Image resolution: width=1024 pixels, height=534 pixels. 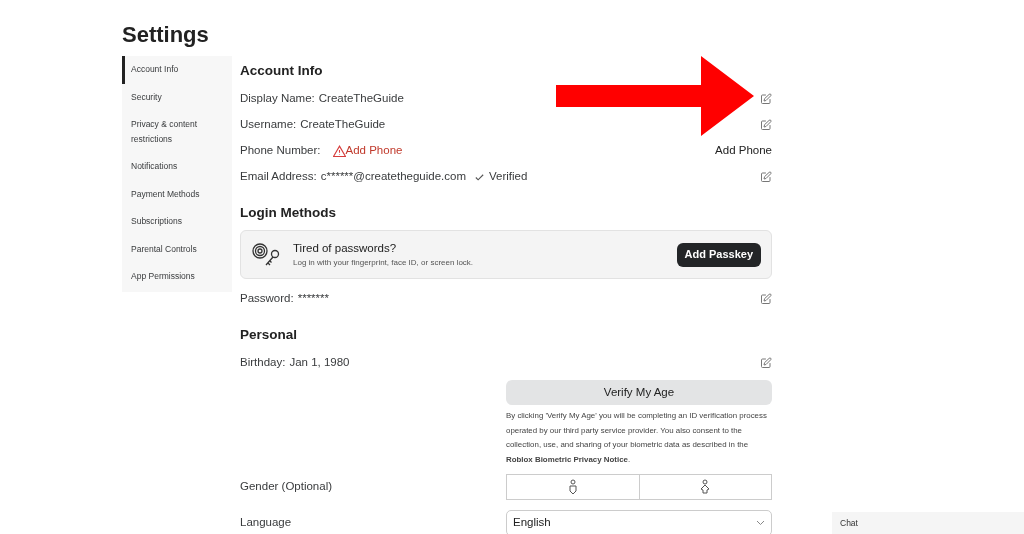 What do you see at coordinates (479, 177) in the screenshot?
I see `check-icon` at bounding box center [479, 177].